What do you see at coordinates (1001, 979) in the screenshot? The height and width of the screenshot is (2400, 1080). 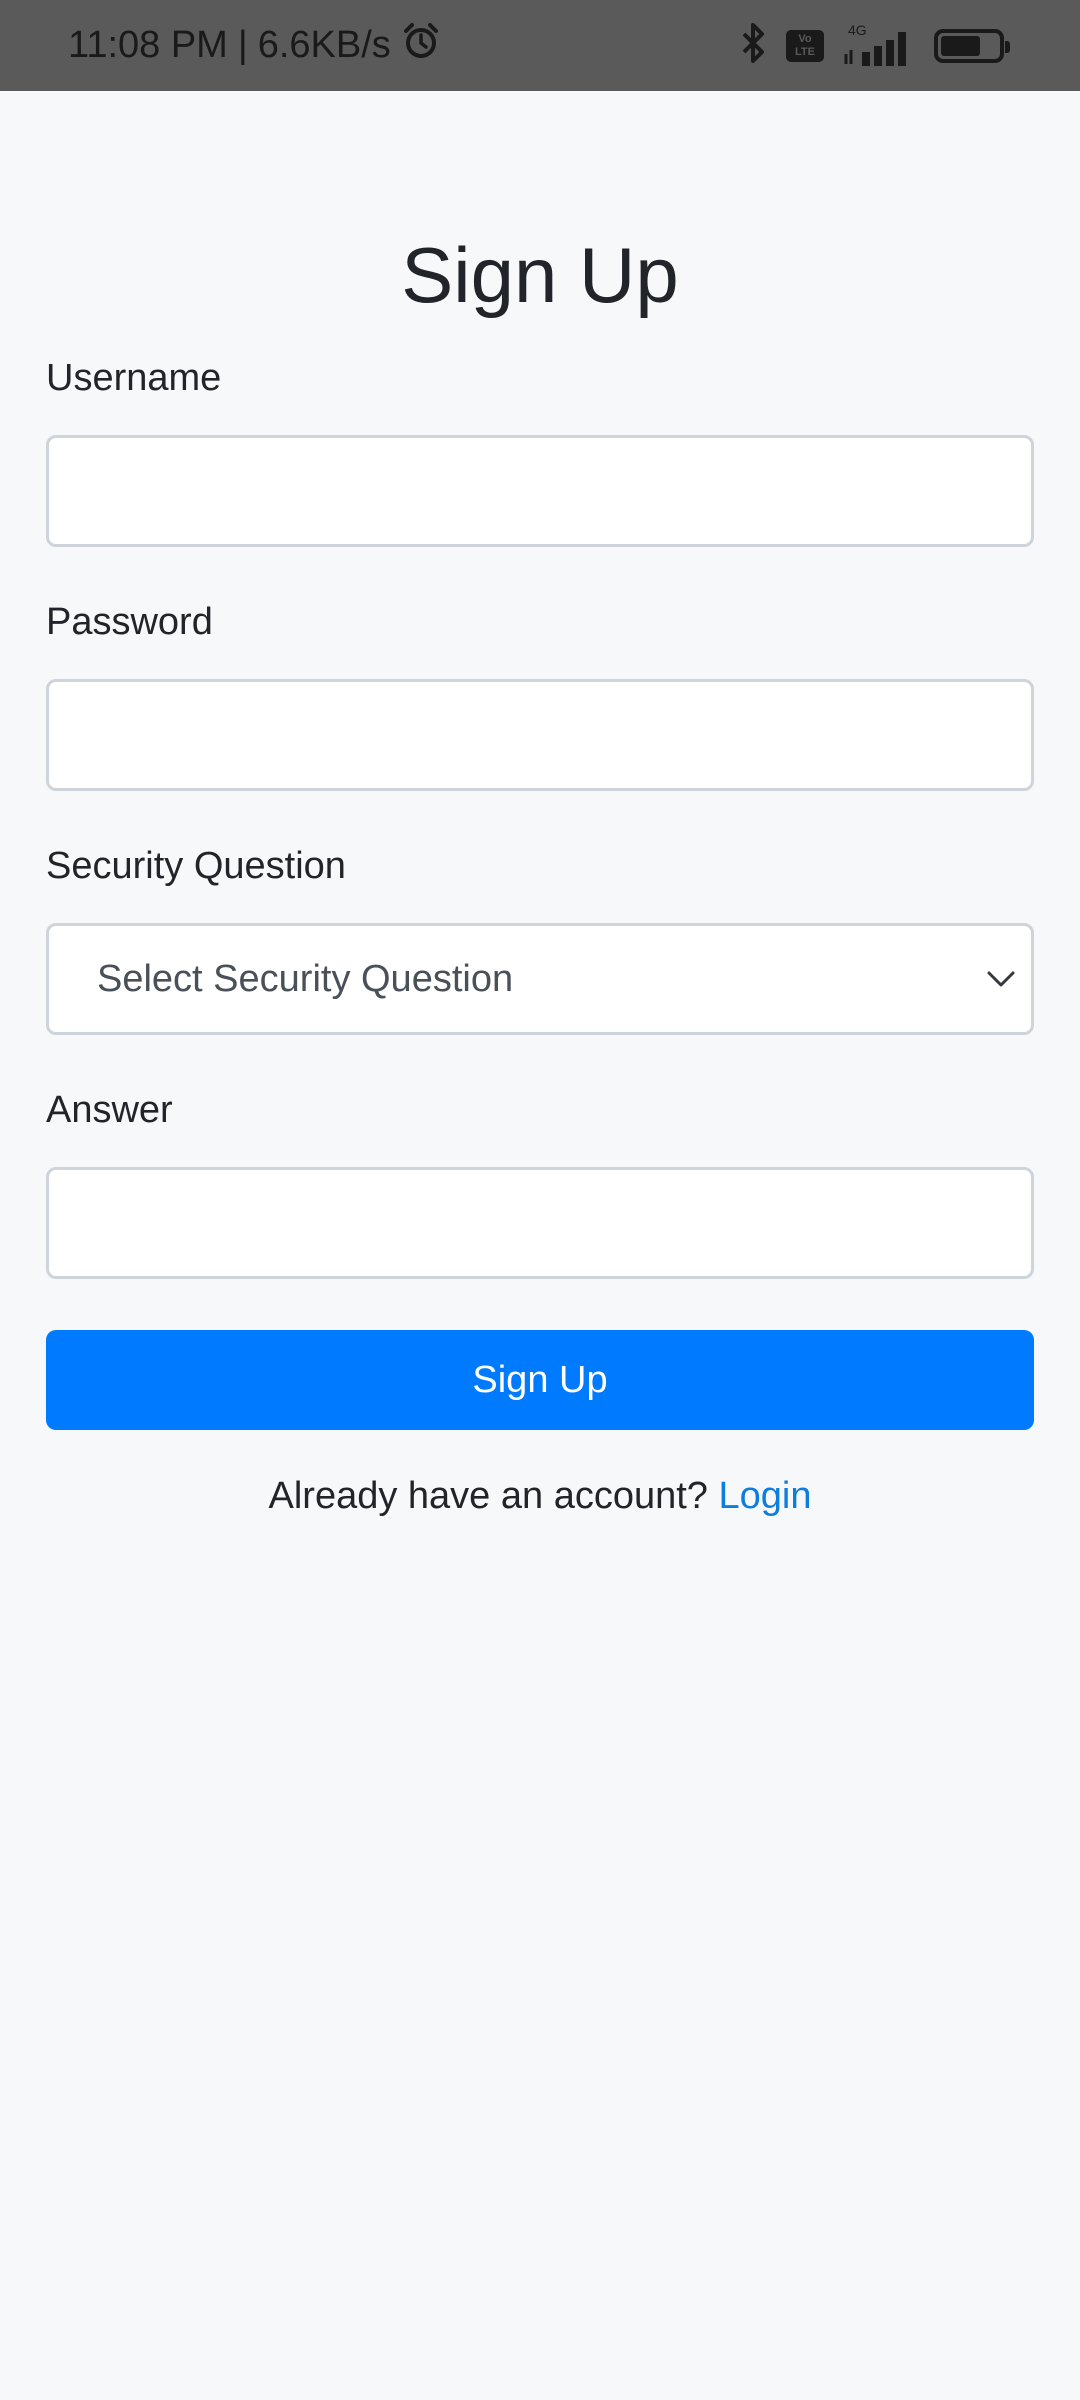 I see `chevron-down-icon` at bounding box center [1001, 979].